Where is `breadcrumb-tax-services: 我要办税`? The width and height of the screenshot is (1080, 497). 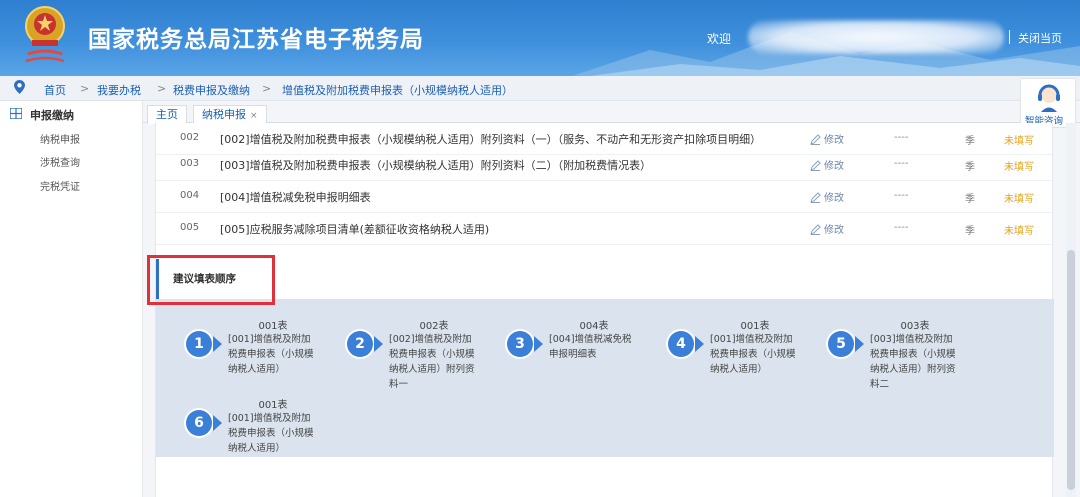 breadcrumb-tax-services: 我要办税 is located at coordinates (119, 90).